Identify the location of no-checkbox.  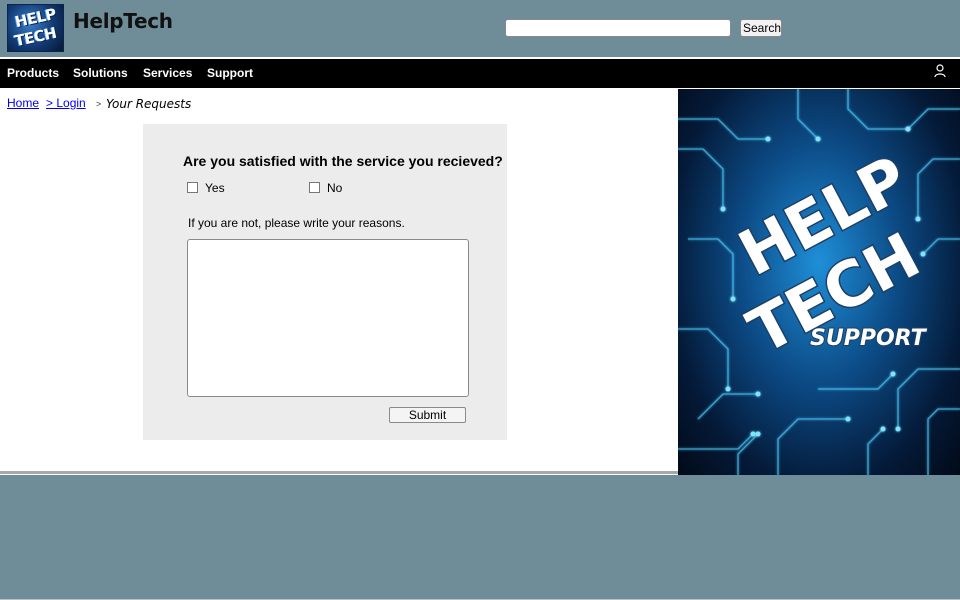
(314, 187).